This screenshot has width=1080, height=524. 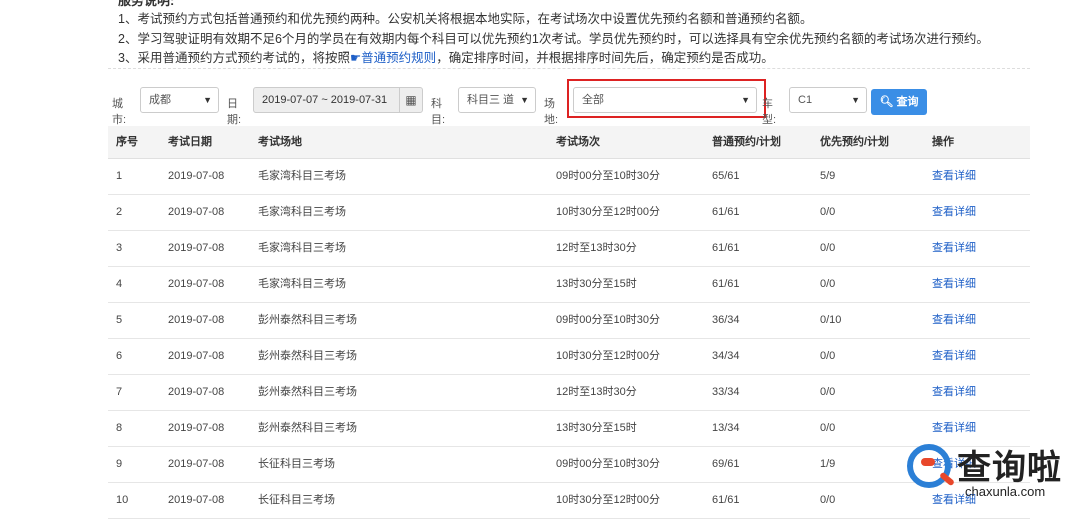 I want to click on chaxunla-logo: 查询啦 chaxunla.com, so click(x=990, y=469).